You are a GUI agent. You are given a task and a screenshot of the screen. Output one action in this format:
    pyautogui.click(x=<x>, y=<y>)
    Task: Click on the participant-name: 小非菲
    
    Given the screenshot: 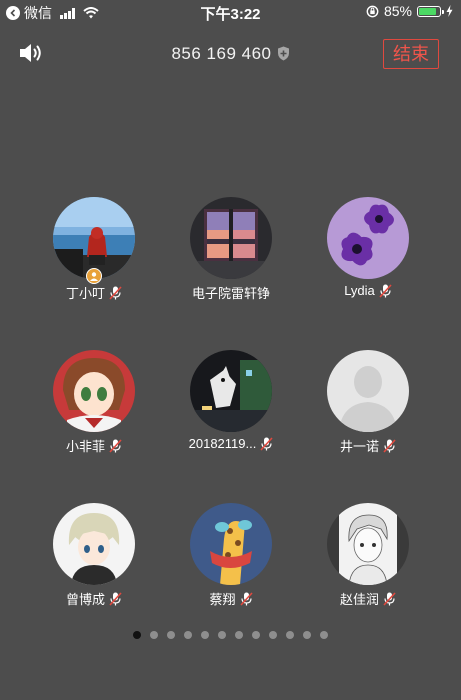 What is the action you would take?
    pyautogui.click(x=85, y=446)
    